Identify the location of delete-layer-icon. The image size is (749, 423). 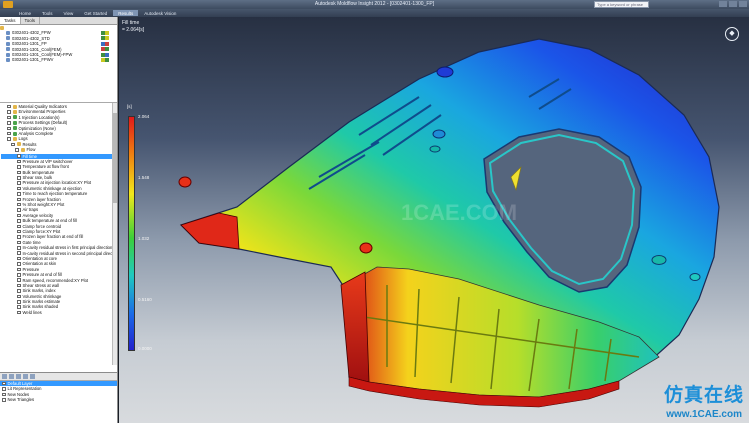
(11, 376).